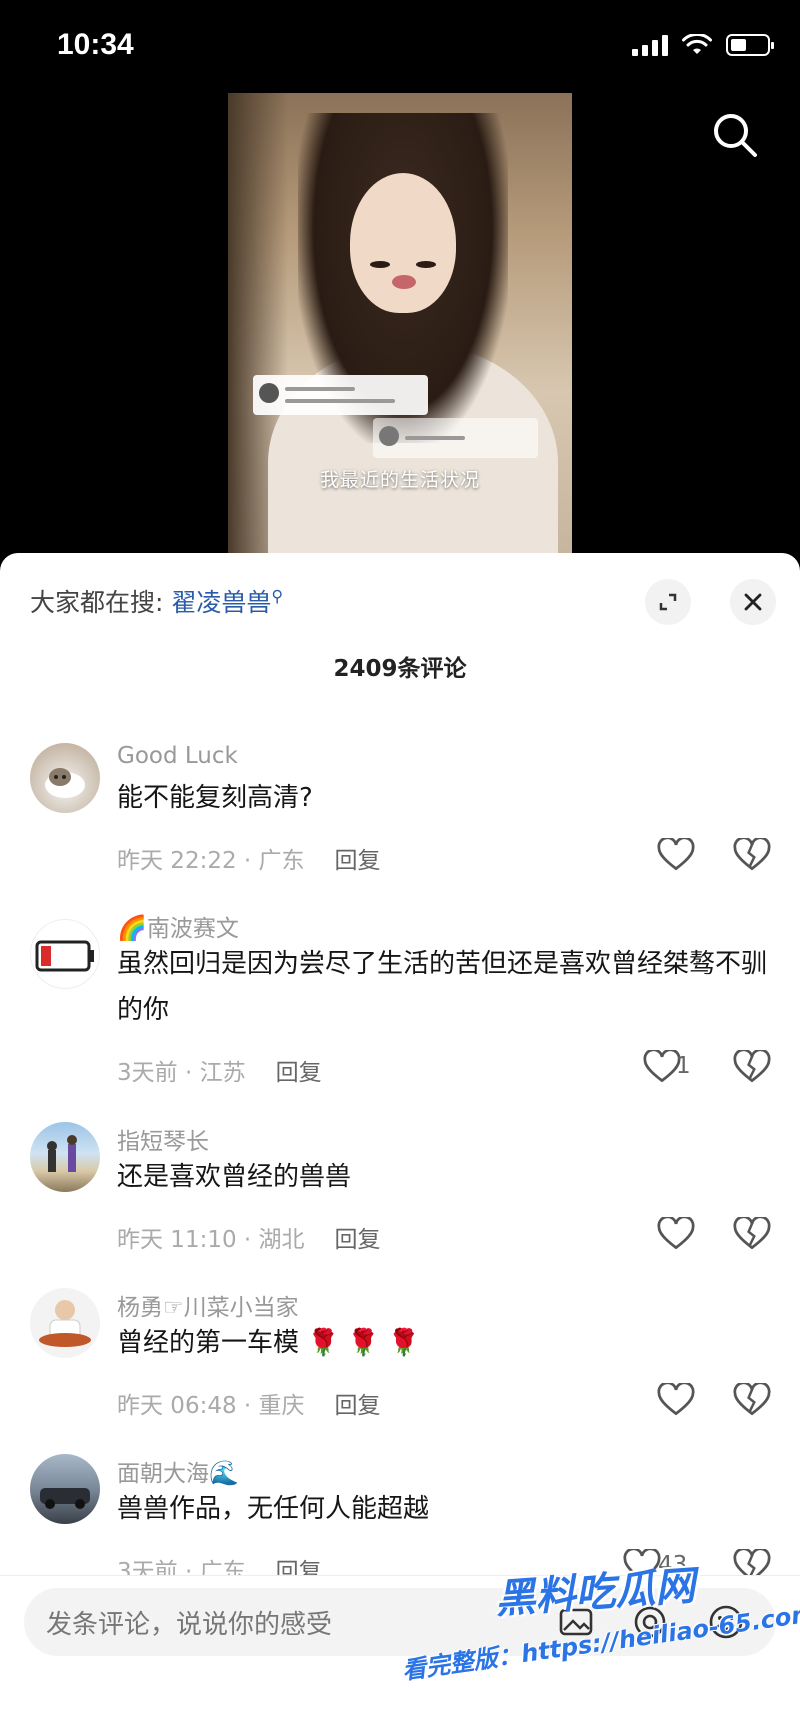 The height and width of the screenshot is (1733, 800). Describe the element at coordinates (178, 926) in the screenshot. I see `comment-username: 🌈南波赛文` at that location.